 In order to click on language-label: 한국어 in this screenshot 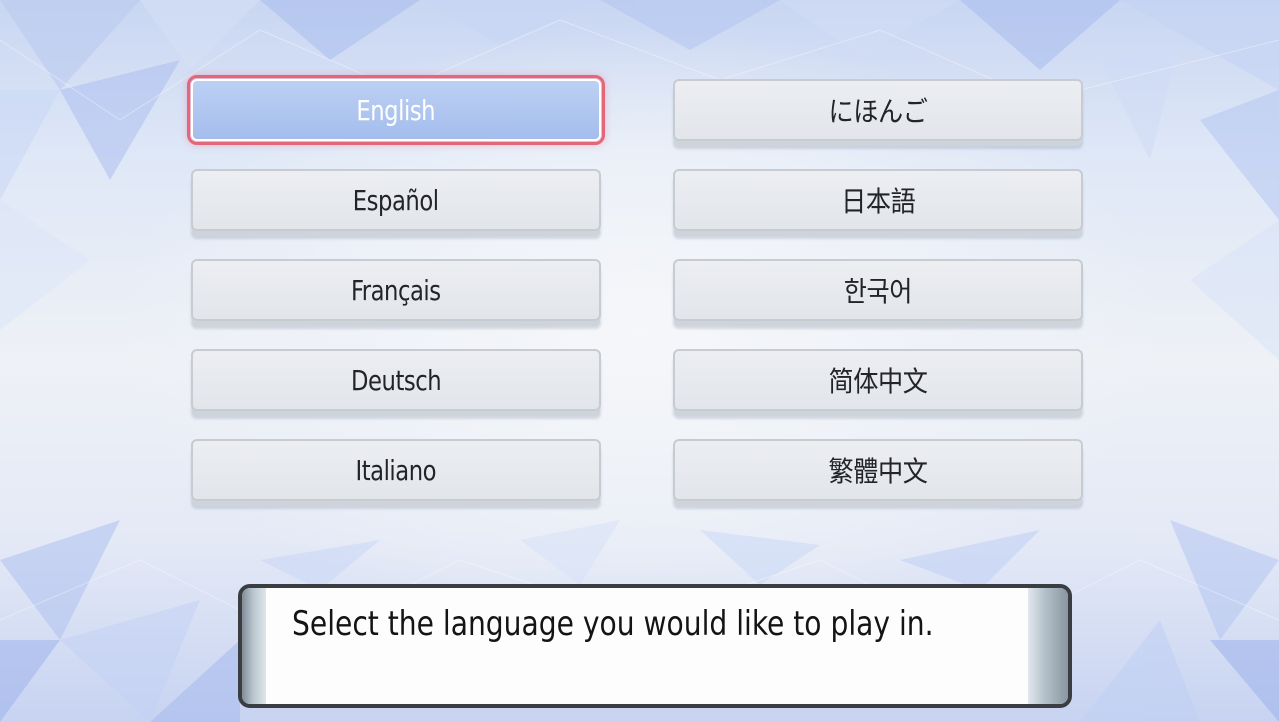, I will do `click(878, 291)`.